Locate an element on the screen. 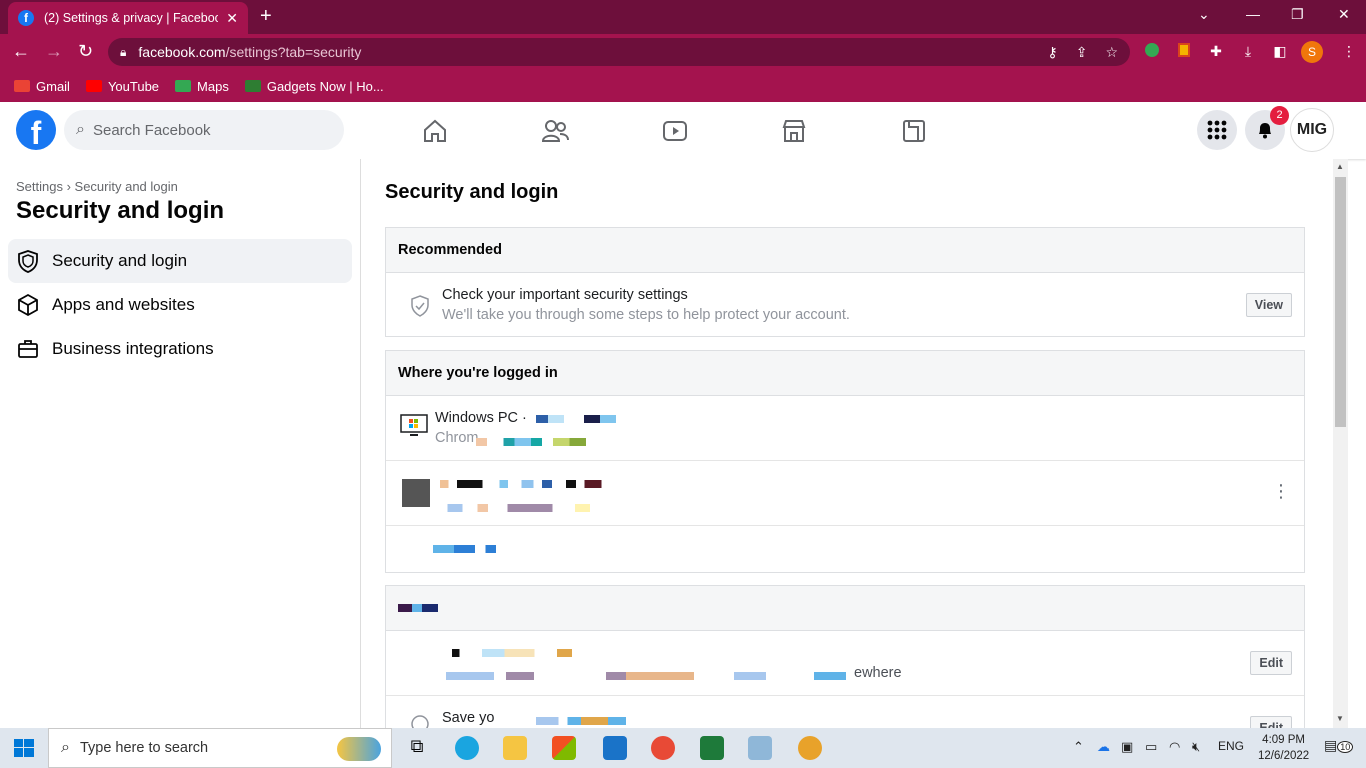 Image resolution: width=1366 pixels, height=768 pixels. see-more-row is located at coordinates (845, 549).